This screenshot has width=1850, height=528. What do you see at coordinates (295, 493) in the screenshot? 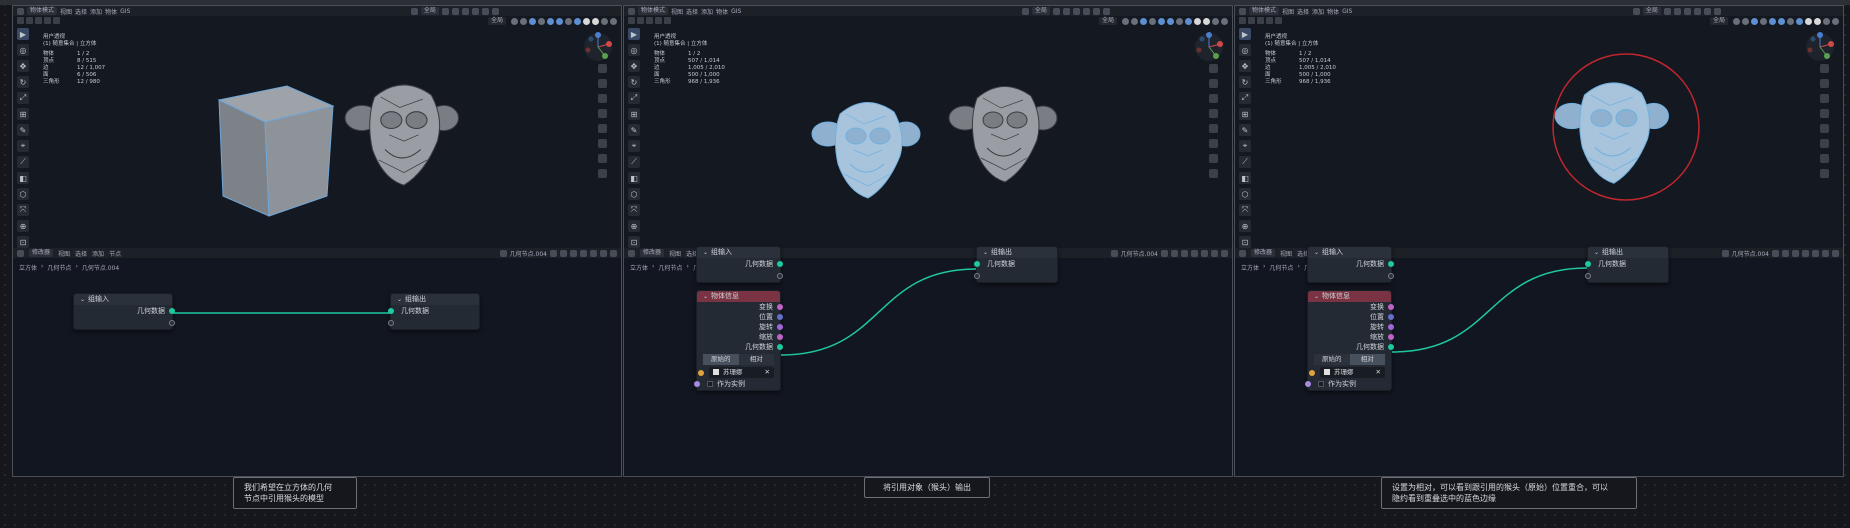
I see `caption-box-1: 我们希望在立方体的几何 节点中引用猴头的模型` at bounding box center [295, 493].